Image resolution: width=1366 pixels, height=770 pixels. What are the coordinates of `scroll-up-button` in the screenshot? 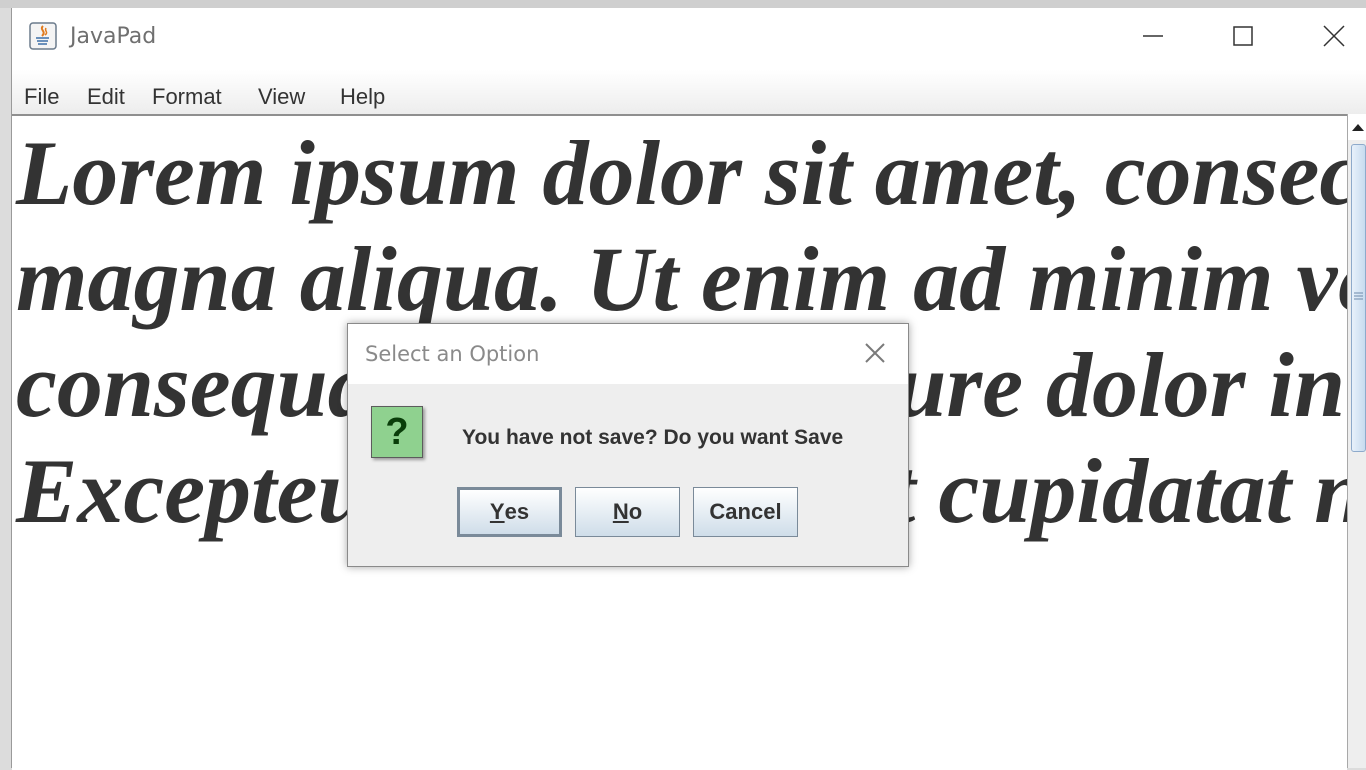 It's located at (1357, 127).